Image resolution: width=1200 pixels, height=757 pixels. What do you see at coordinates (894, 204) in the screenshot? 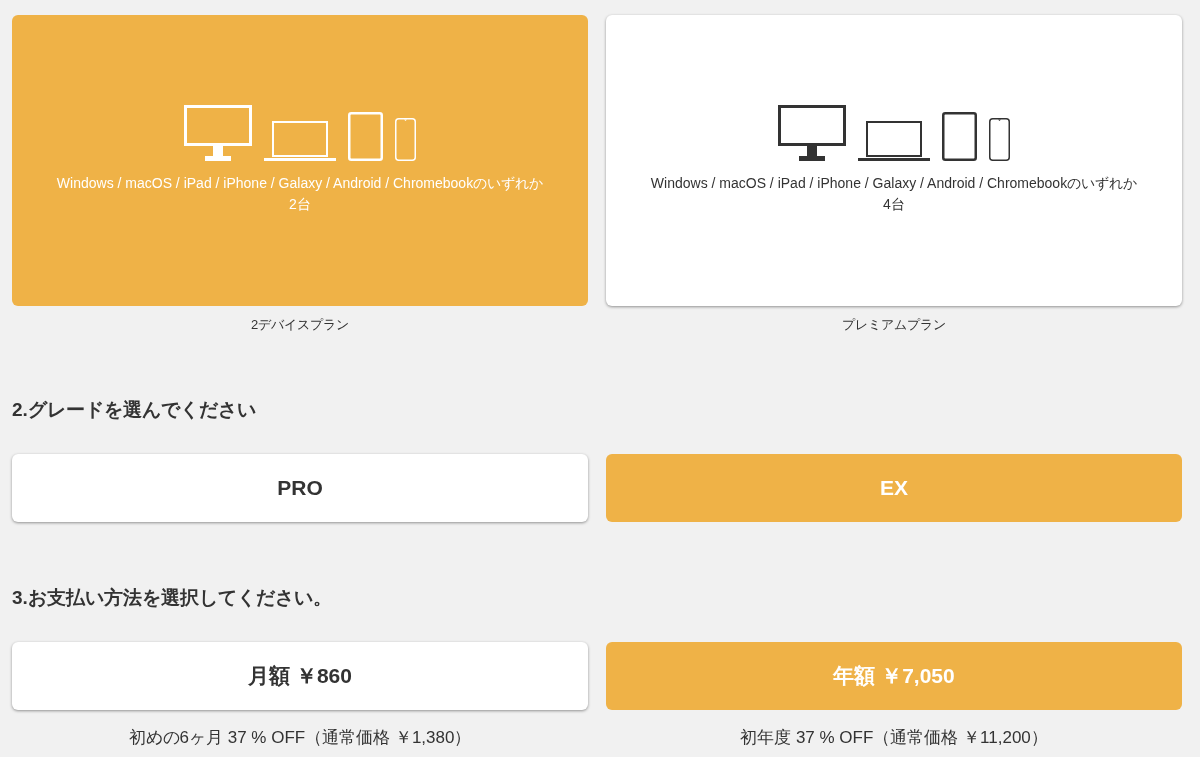
I see `device-count-text: 4台` at bounding box center [894, 204].